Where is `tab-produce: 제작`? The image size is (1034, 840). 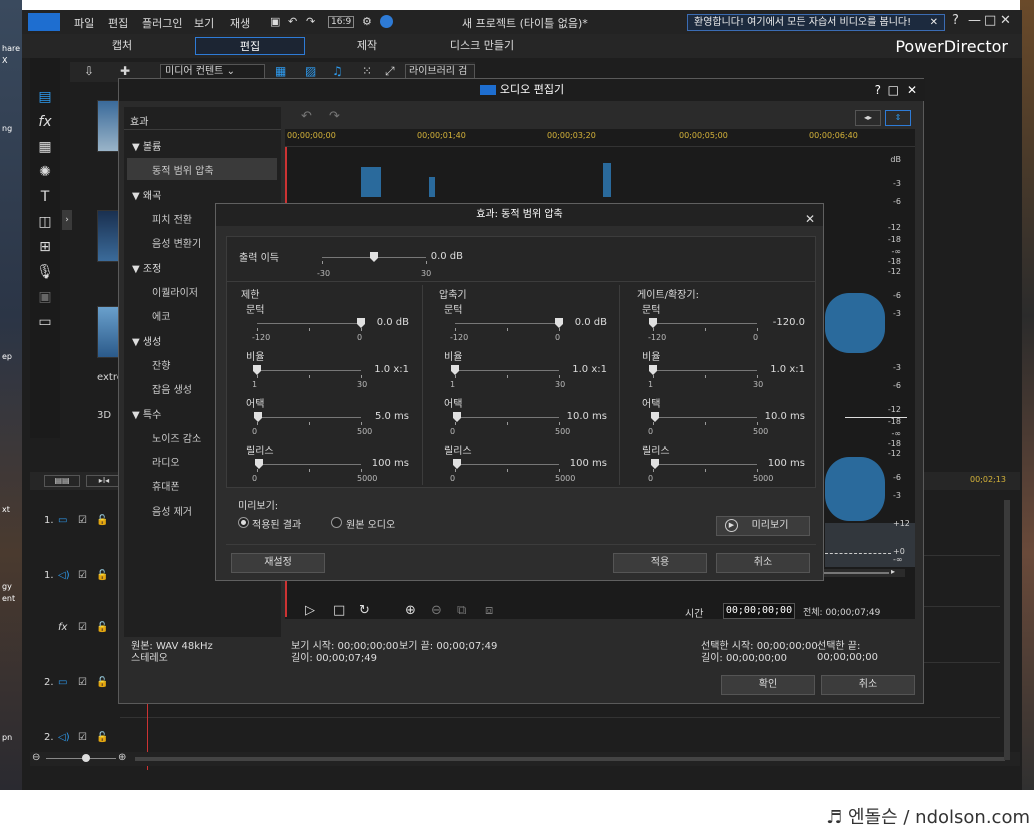 tab-produce: 제작 is located at coordinates (367, 46).